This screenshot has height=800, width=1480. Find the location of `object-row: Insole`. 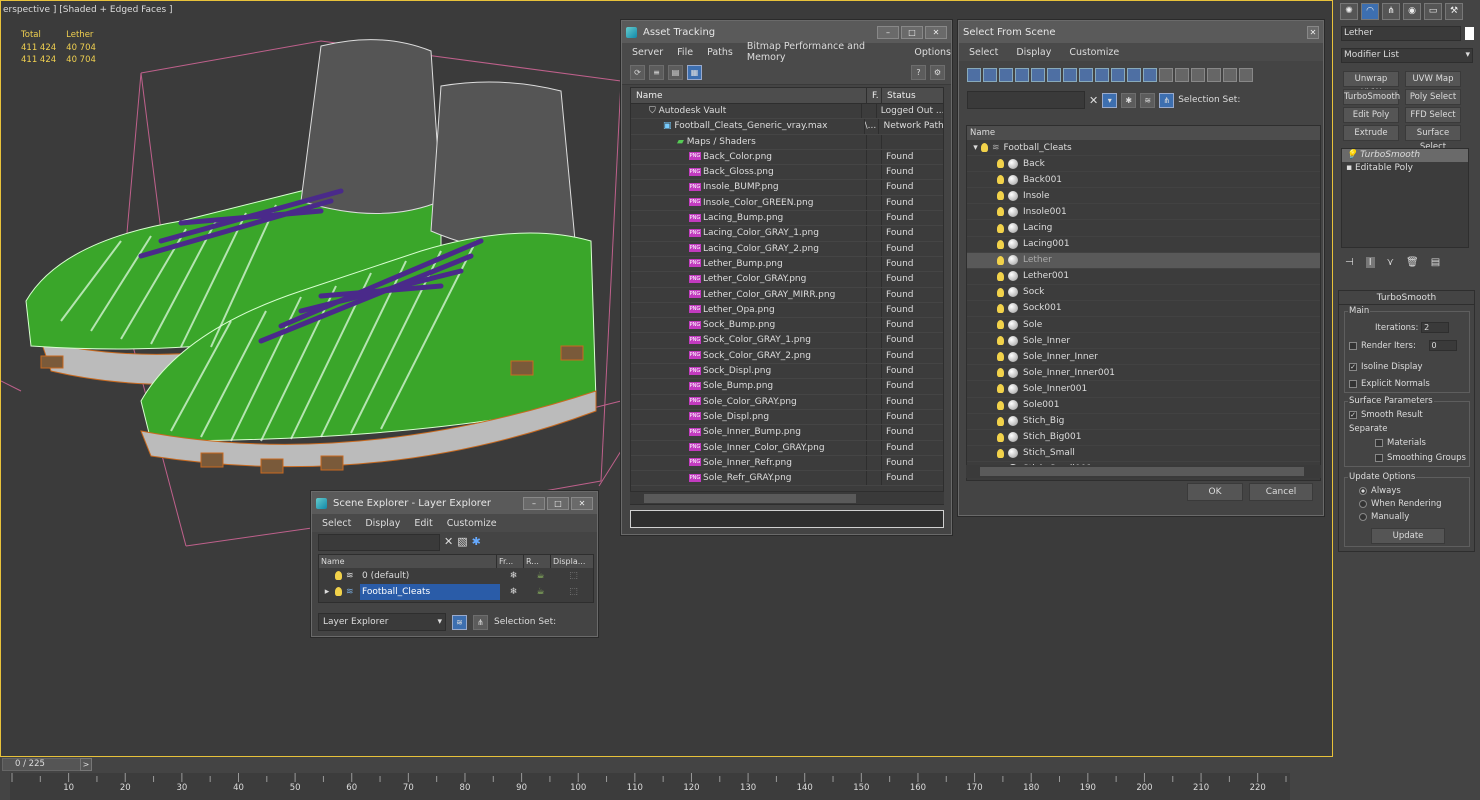

object-row: Insole is located at coordinates (1143, 196).